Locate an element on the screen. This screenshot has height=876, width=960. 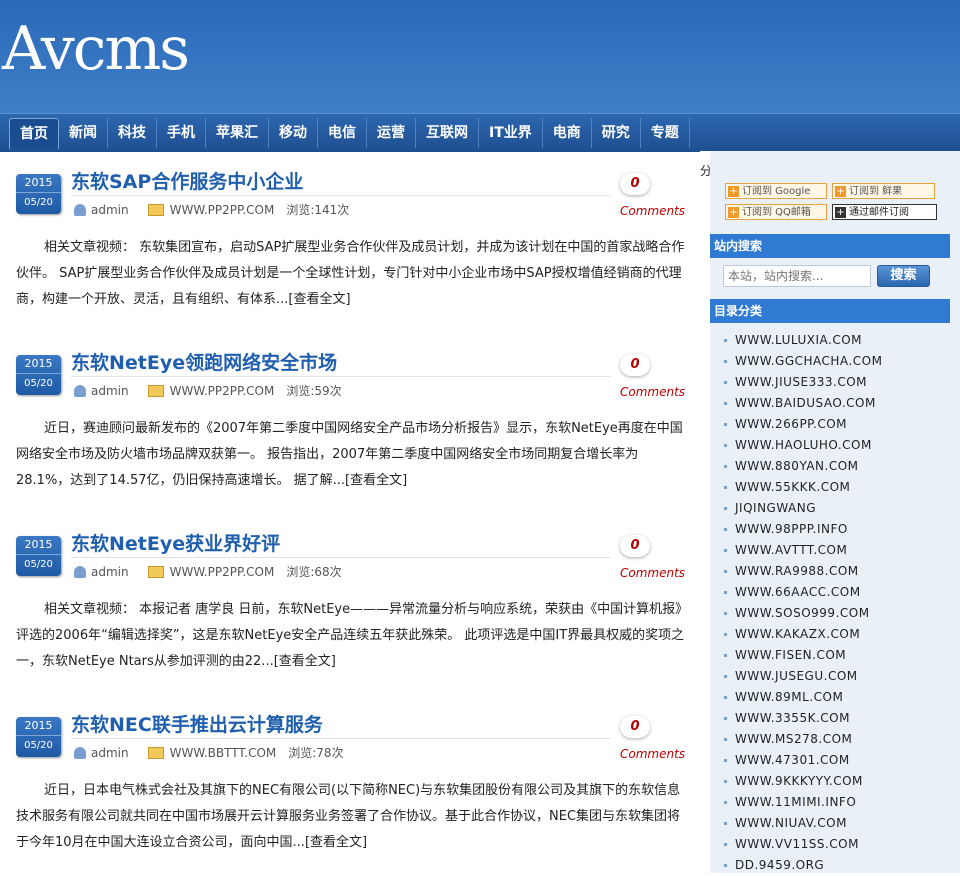
category-link: WWW.GGCHACHA.COM is located at coordinates (803, 361).